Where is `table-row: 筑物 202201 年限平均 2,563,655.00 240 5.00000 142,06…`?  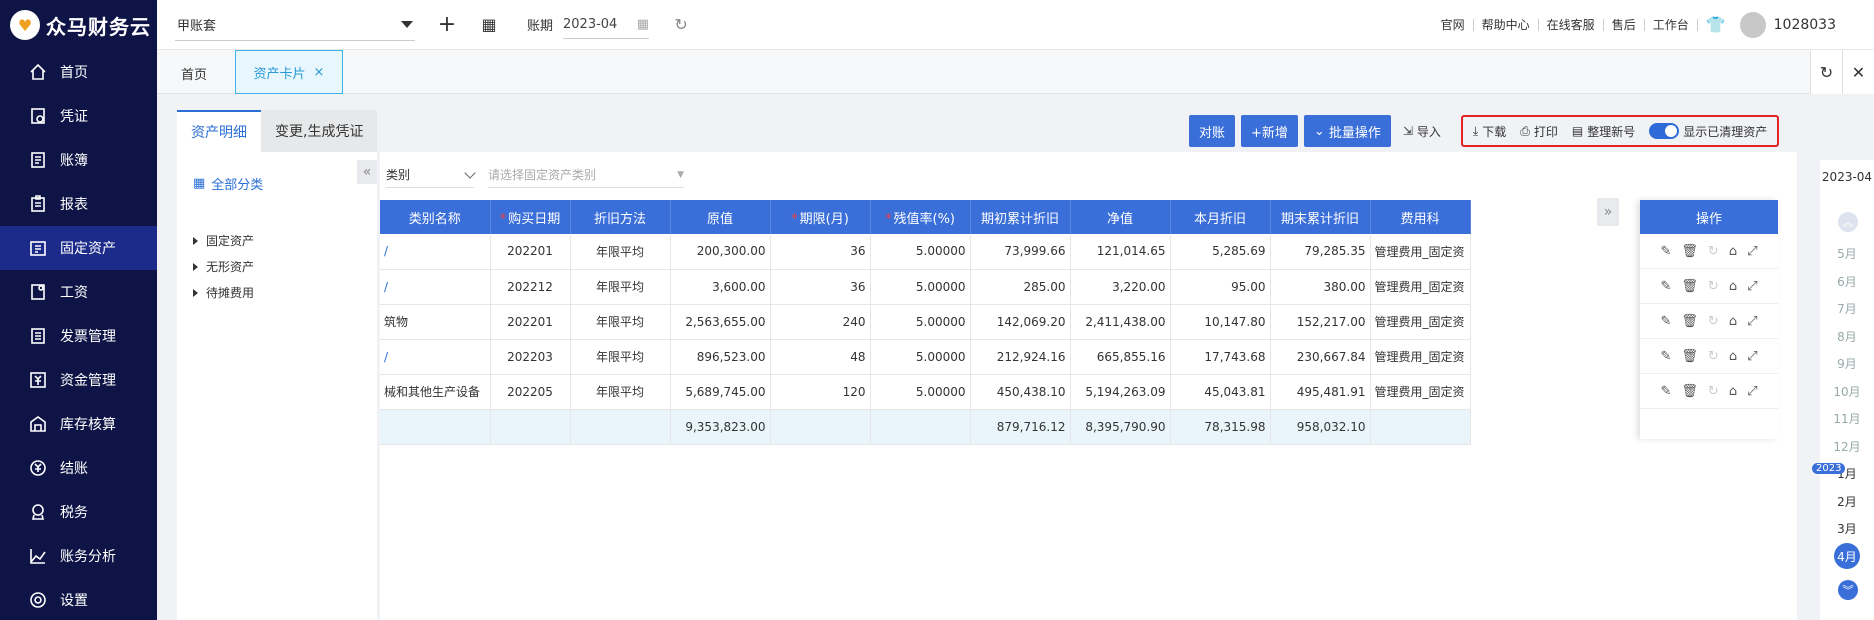
table-row: 筑物 202201 年限平均 2,563,655.00 240 5.00000 142,06… is located at coordinates (925, 322).